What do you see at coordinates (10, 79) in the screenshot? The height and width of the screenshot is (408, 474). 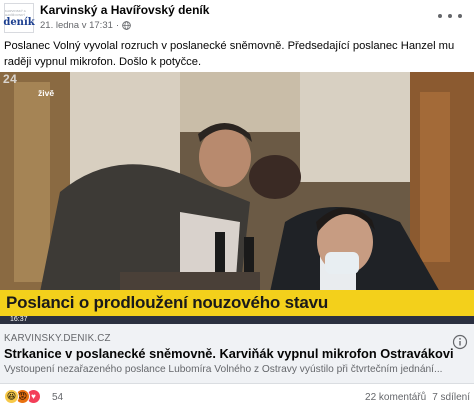 I see `tv-channel-logo: 24` at bounding box center [10, 79].